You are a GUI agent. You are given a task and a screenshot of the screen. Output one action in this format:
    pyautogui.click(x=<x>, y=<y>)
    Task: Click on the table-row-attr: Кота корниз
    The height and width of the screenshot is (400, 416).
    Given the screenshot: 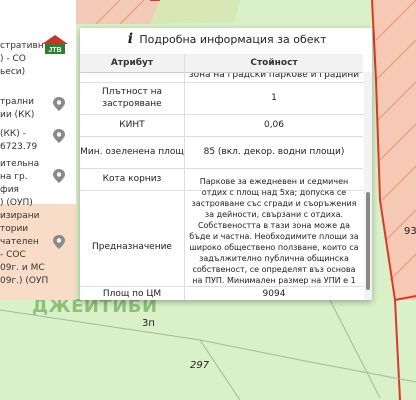 What is the action you would take?
    pyautogui.click(x=132, y=179)
    